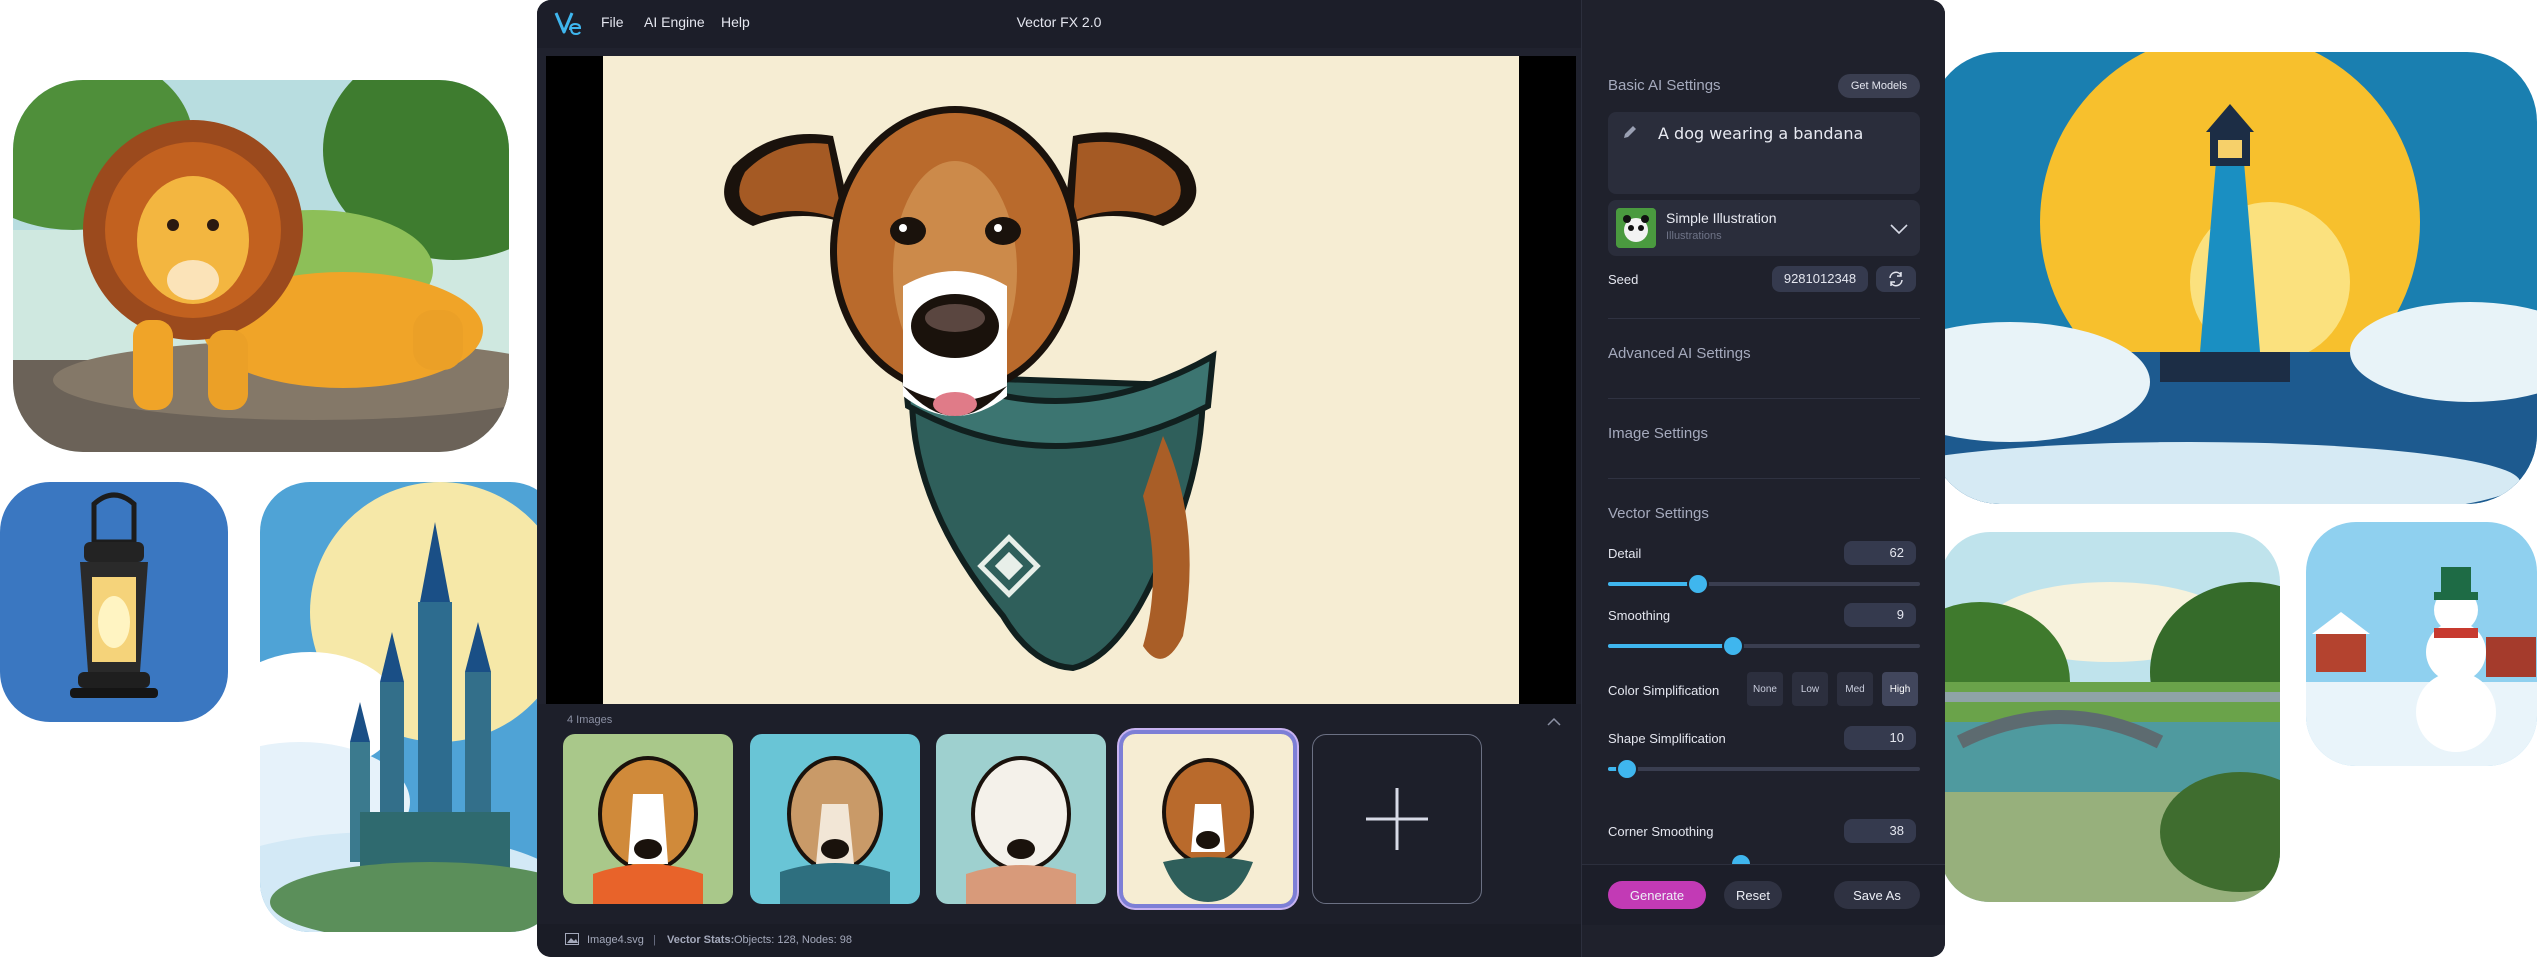 The height and width of the screenshot is (957, 2537). I want to click on model-thumbnail, so click(1636, 228).